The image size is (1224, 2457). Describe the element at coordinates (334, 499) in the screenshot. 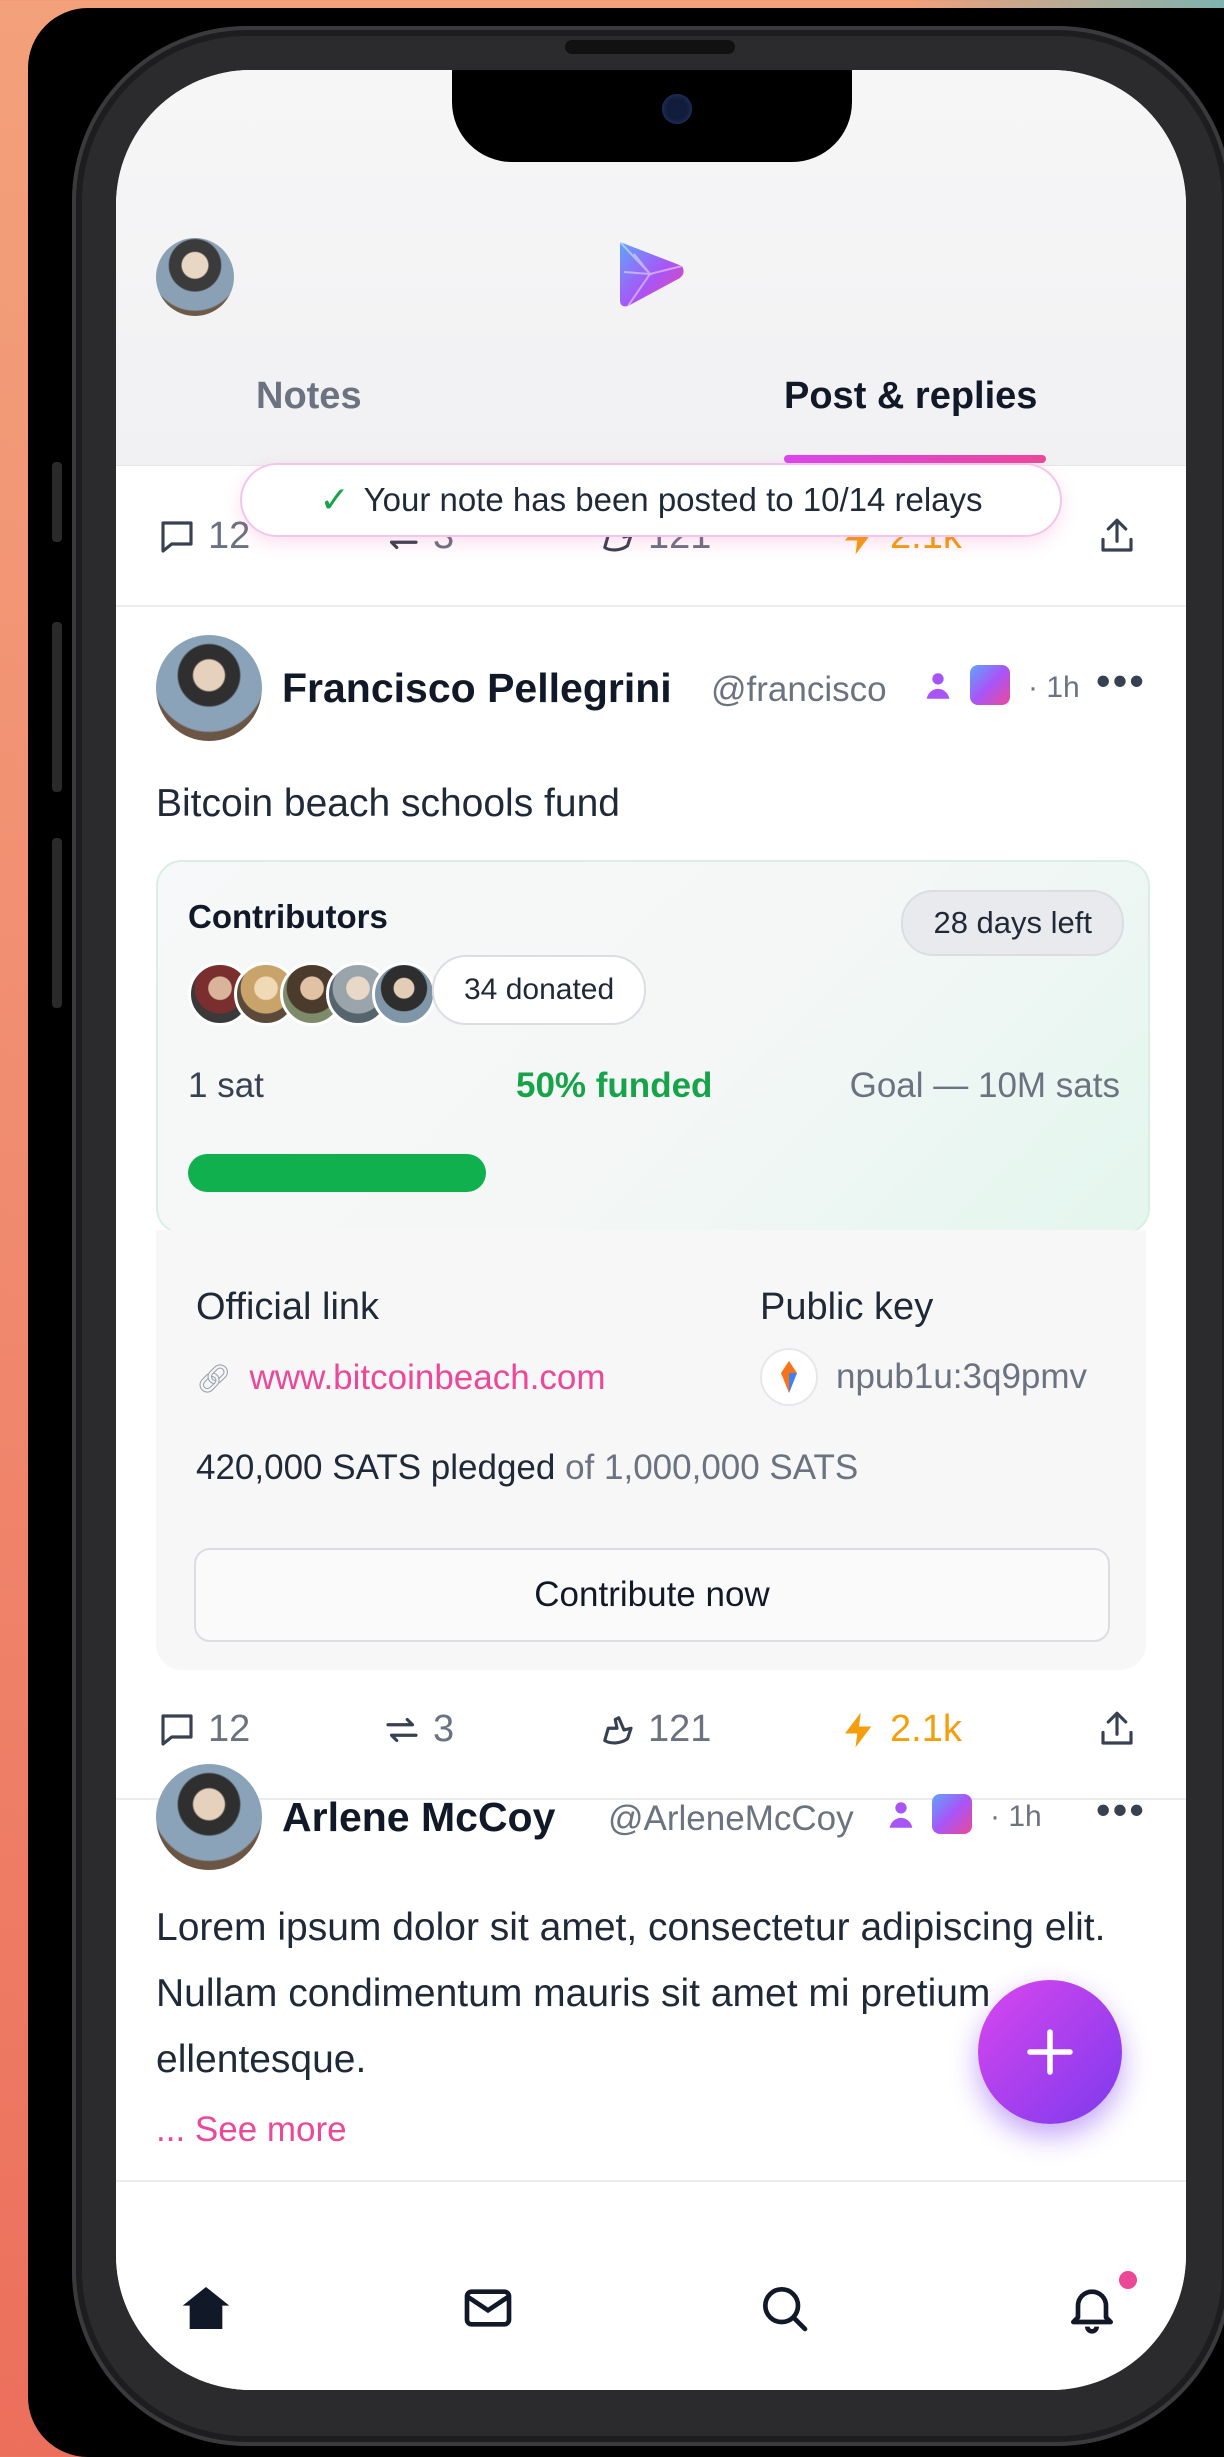

I see `check-icon: ✓` at that location.